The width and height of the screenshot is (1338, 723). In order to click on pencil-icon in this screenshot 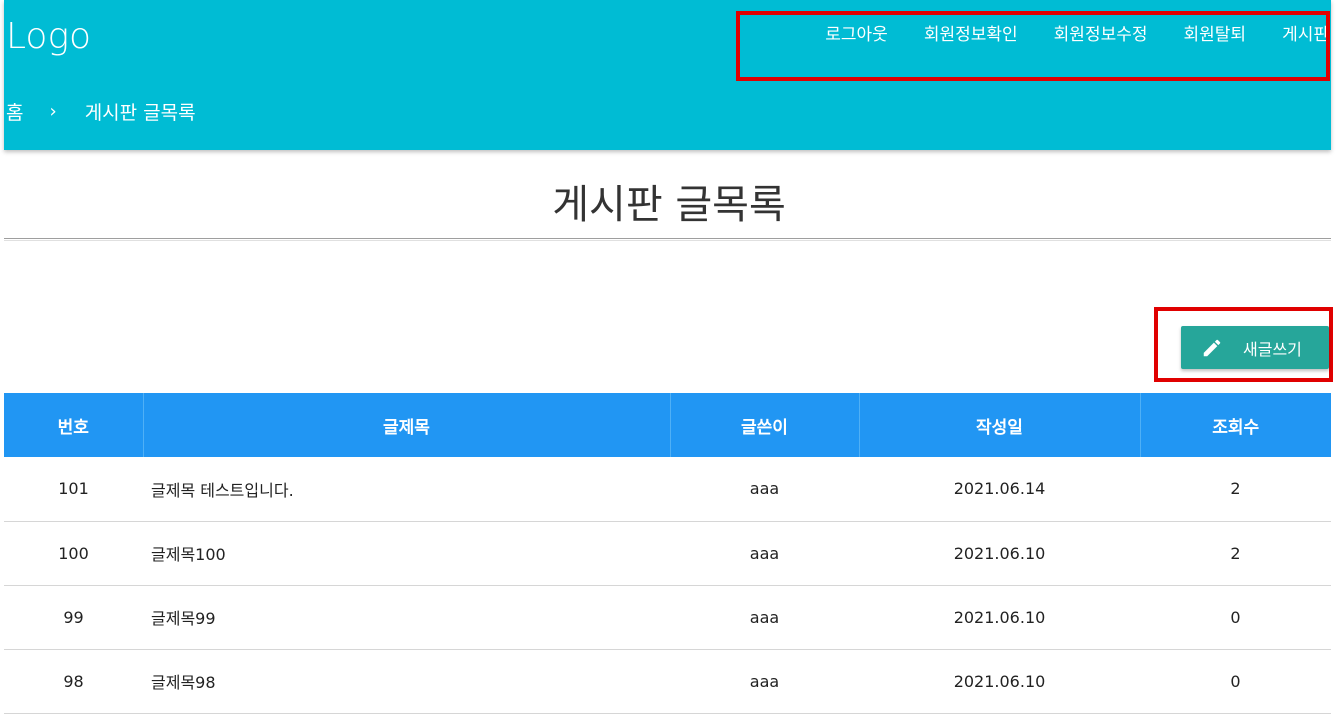, I will do `click(1212, 347)`.